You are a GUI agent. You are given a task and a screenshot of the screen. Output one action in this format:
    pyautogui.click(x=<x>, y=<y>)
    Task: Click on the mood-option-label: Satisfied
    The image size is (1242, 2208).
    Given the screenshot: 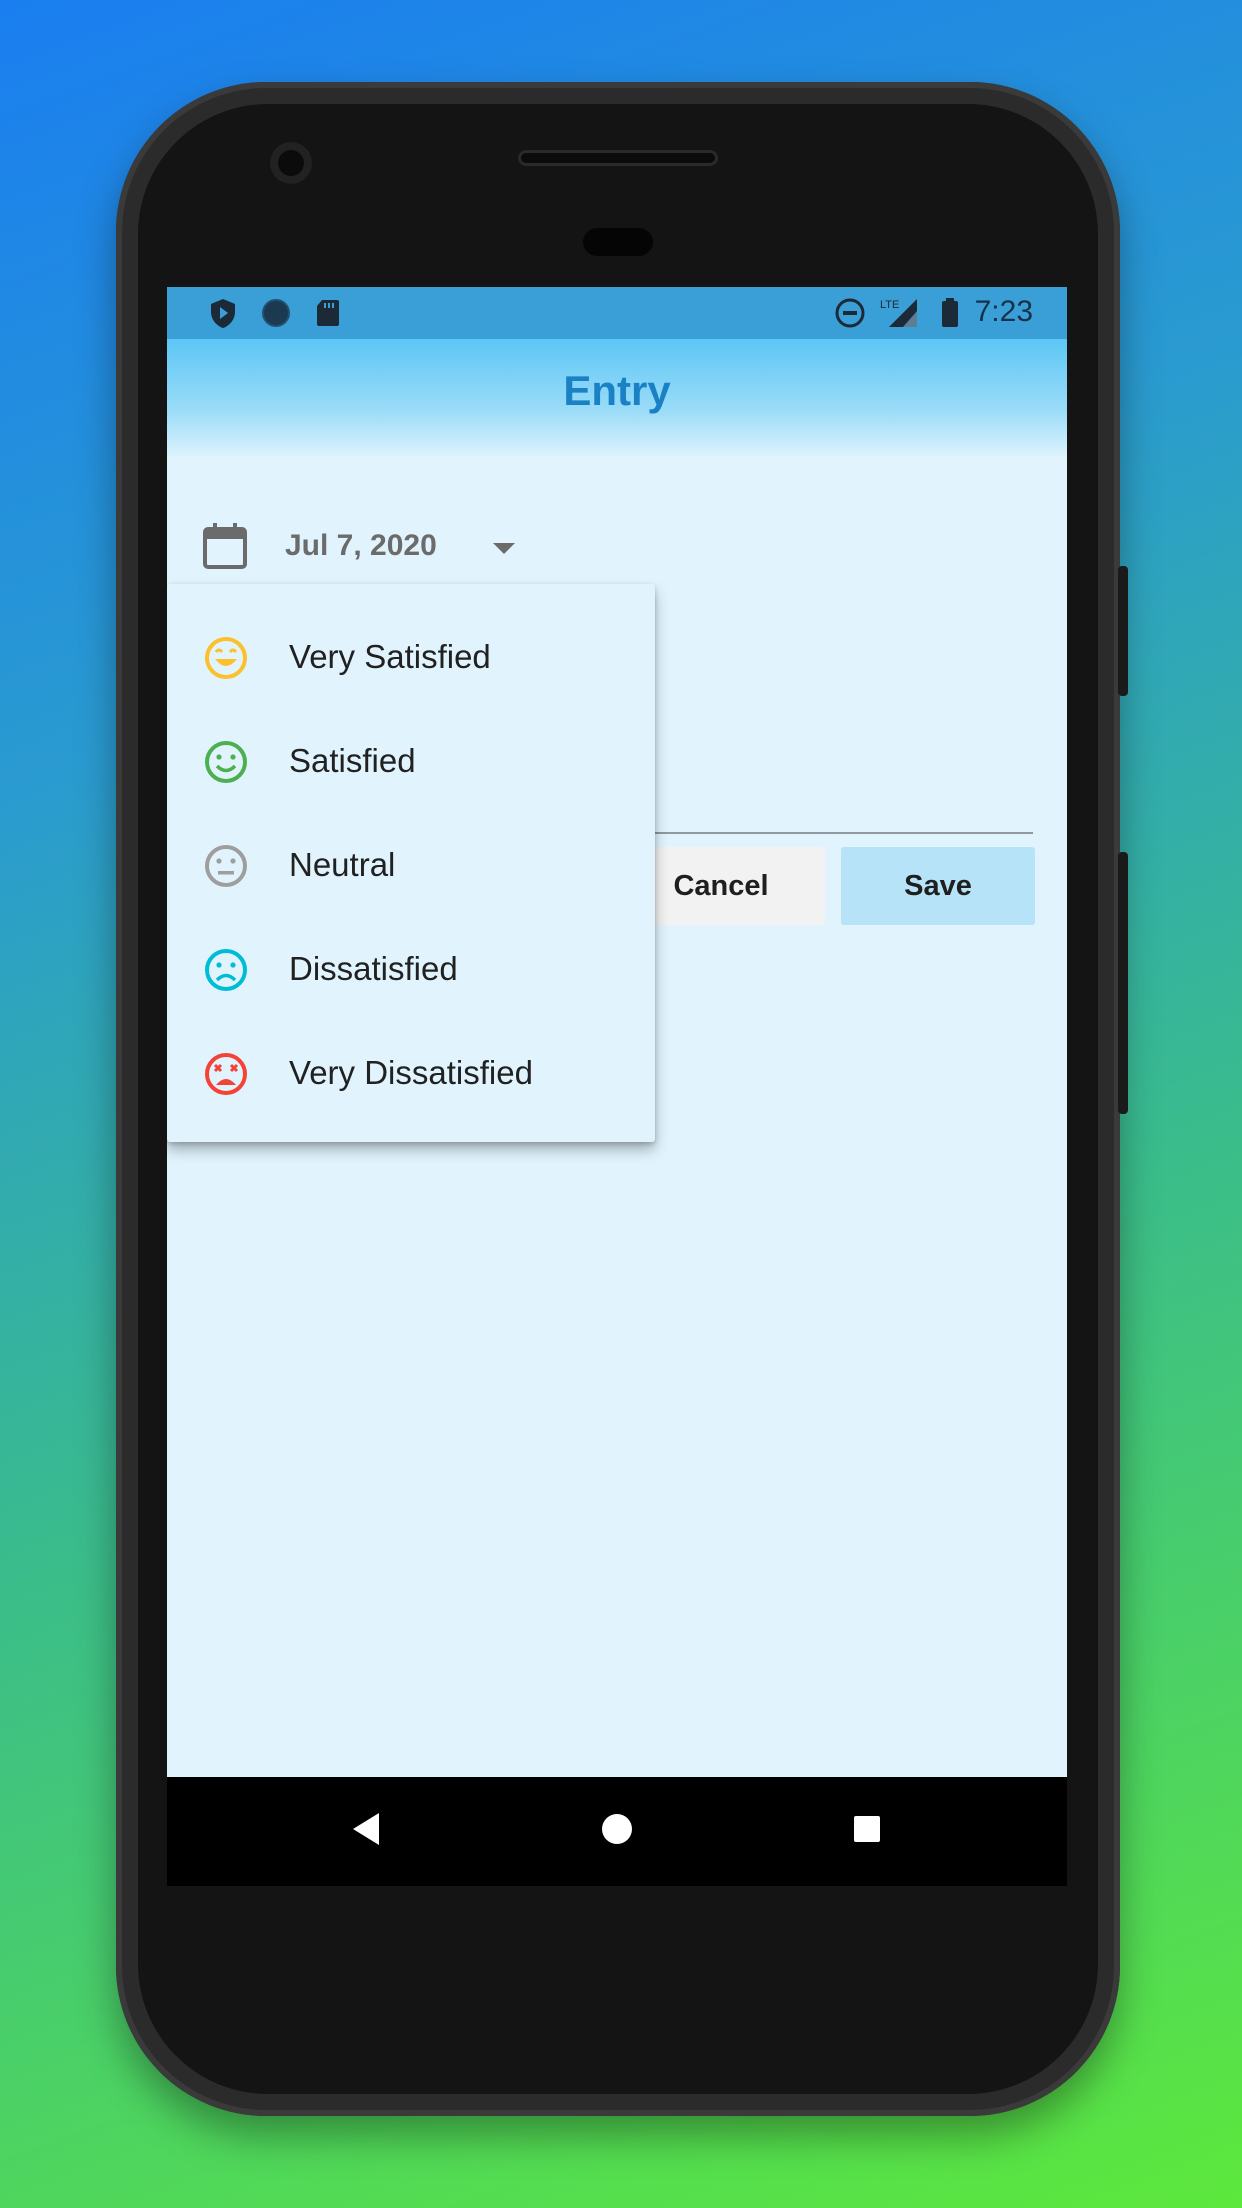 What is the action you would take?
    pyautogui.click(x=352, y=760)
    